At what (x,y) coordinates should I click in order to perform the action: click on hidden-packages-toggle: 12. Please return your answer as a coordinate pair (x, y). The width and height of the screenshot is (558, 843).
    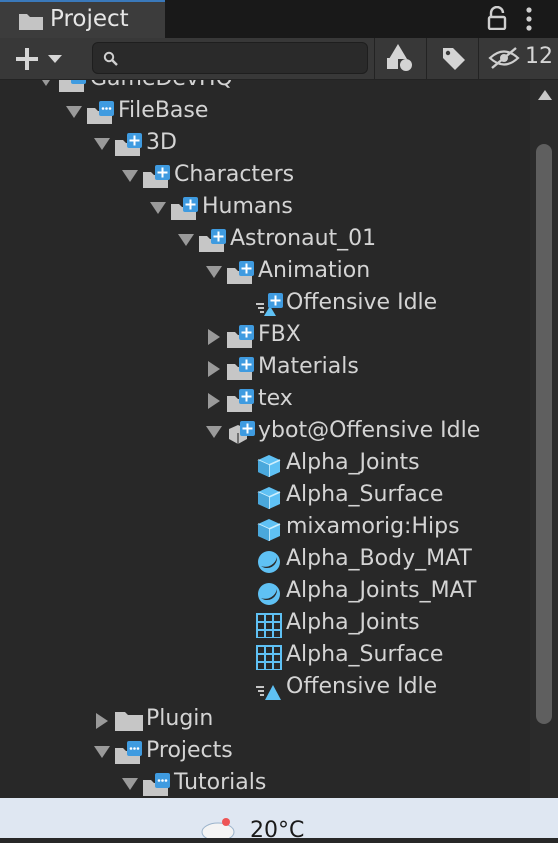
    Looking at the image, I should click on (518, 58).